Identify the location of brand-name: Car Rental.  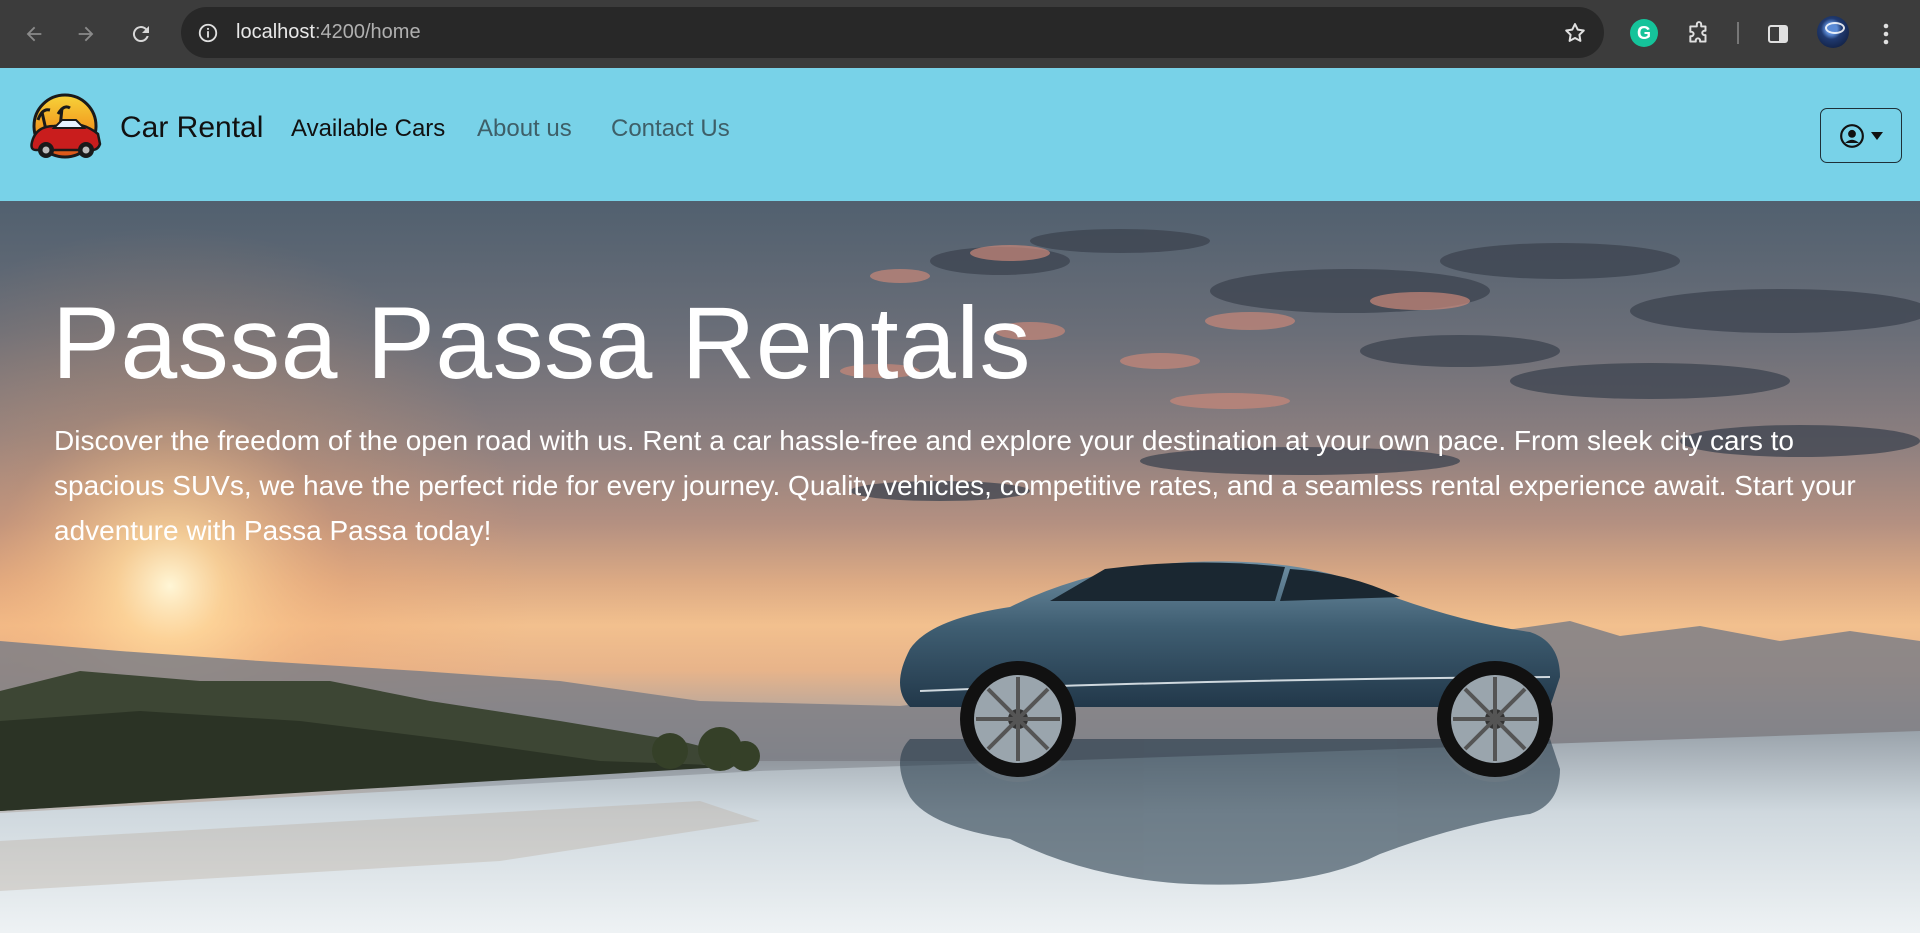
(191, 128).